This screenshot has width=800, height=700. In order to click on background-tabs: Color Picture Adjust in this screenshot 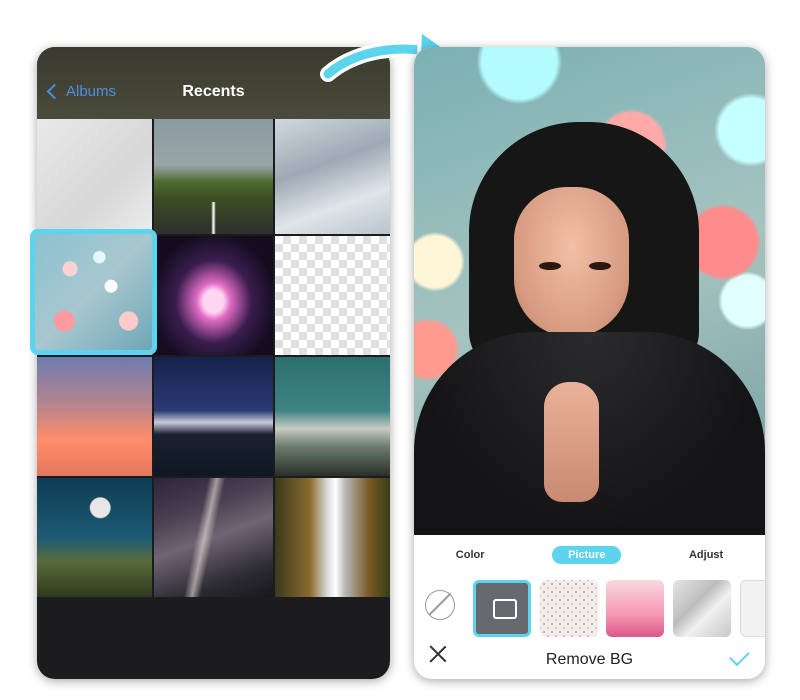, I will do `click(589, 555)`.